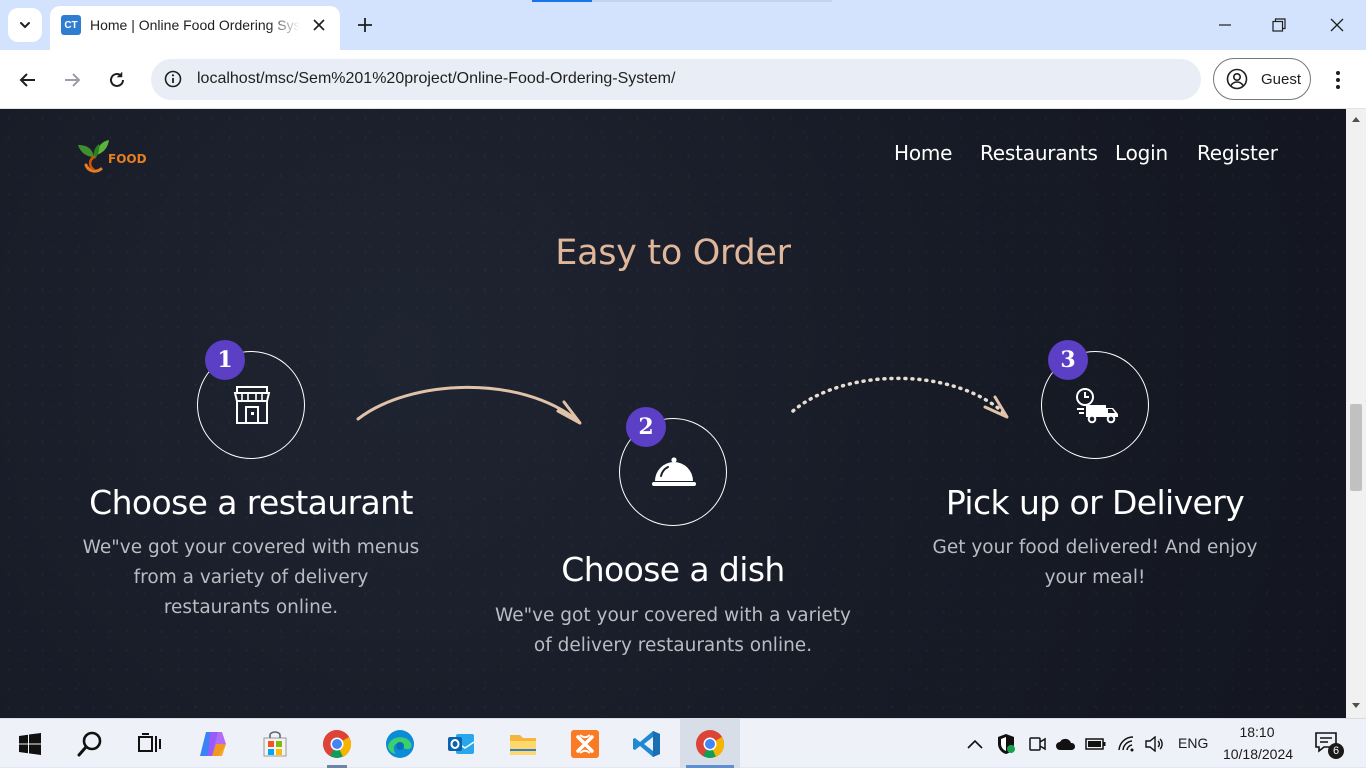 The image size is (1366, 768). I want to click on favicon-icon: CT, so click(71, 25).